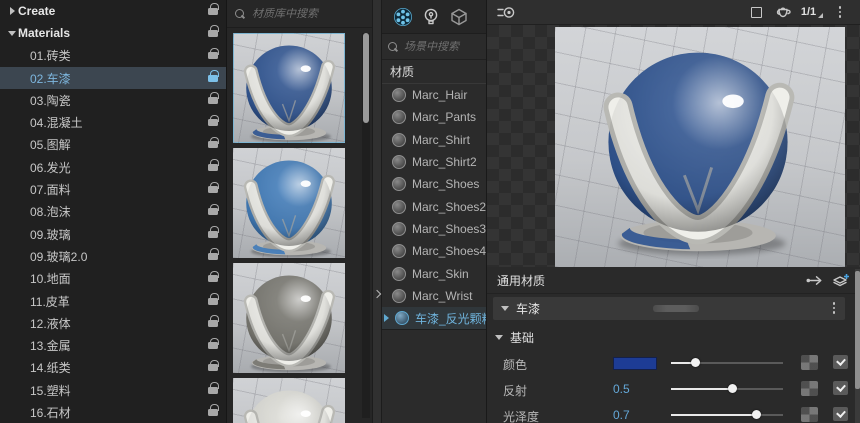  Describe the element at coordinates (833, 308) in the screenshot. I see `layer-menu-dots-icon` at that location.